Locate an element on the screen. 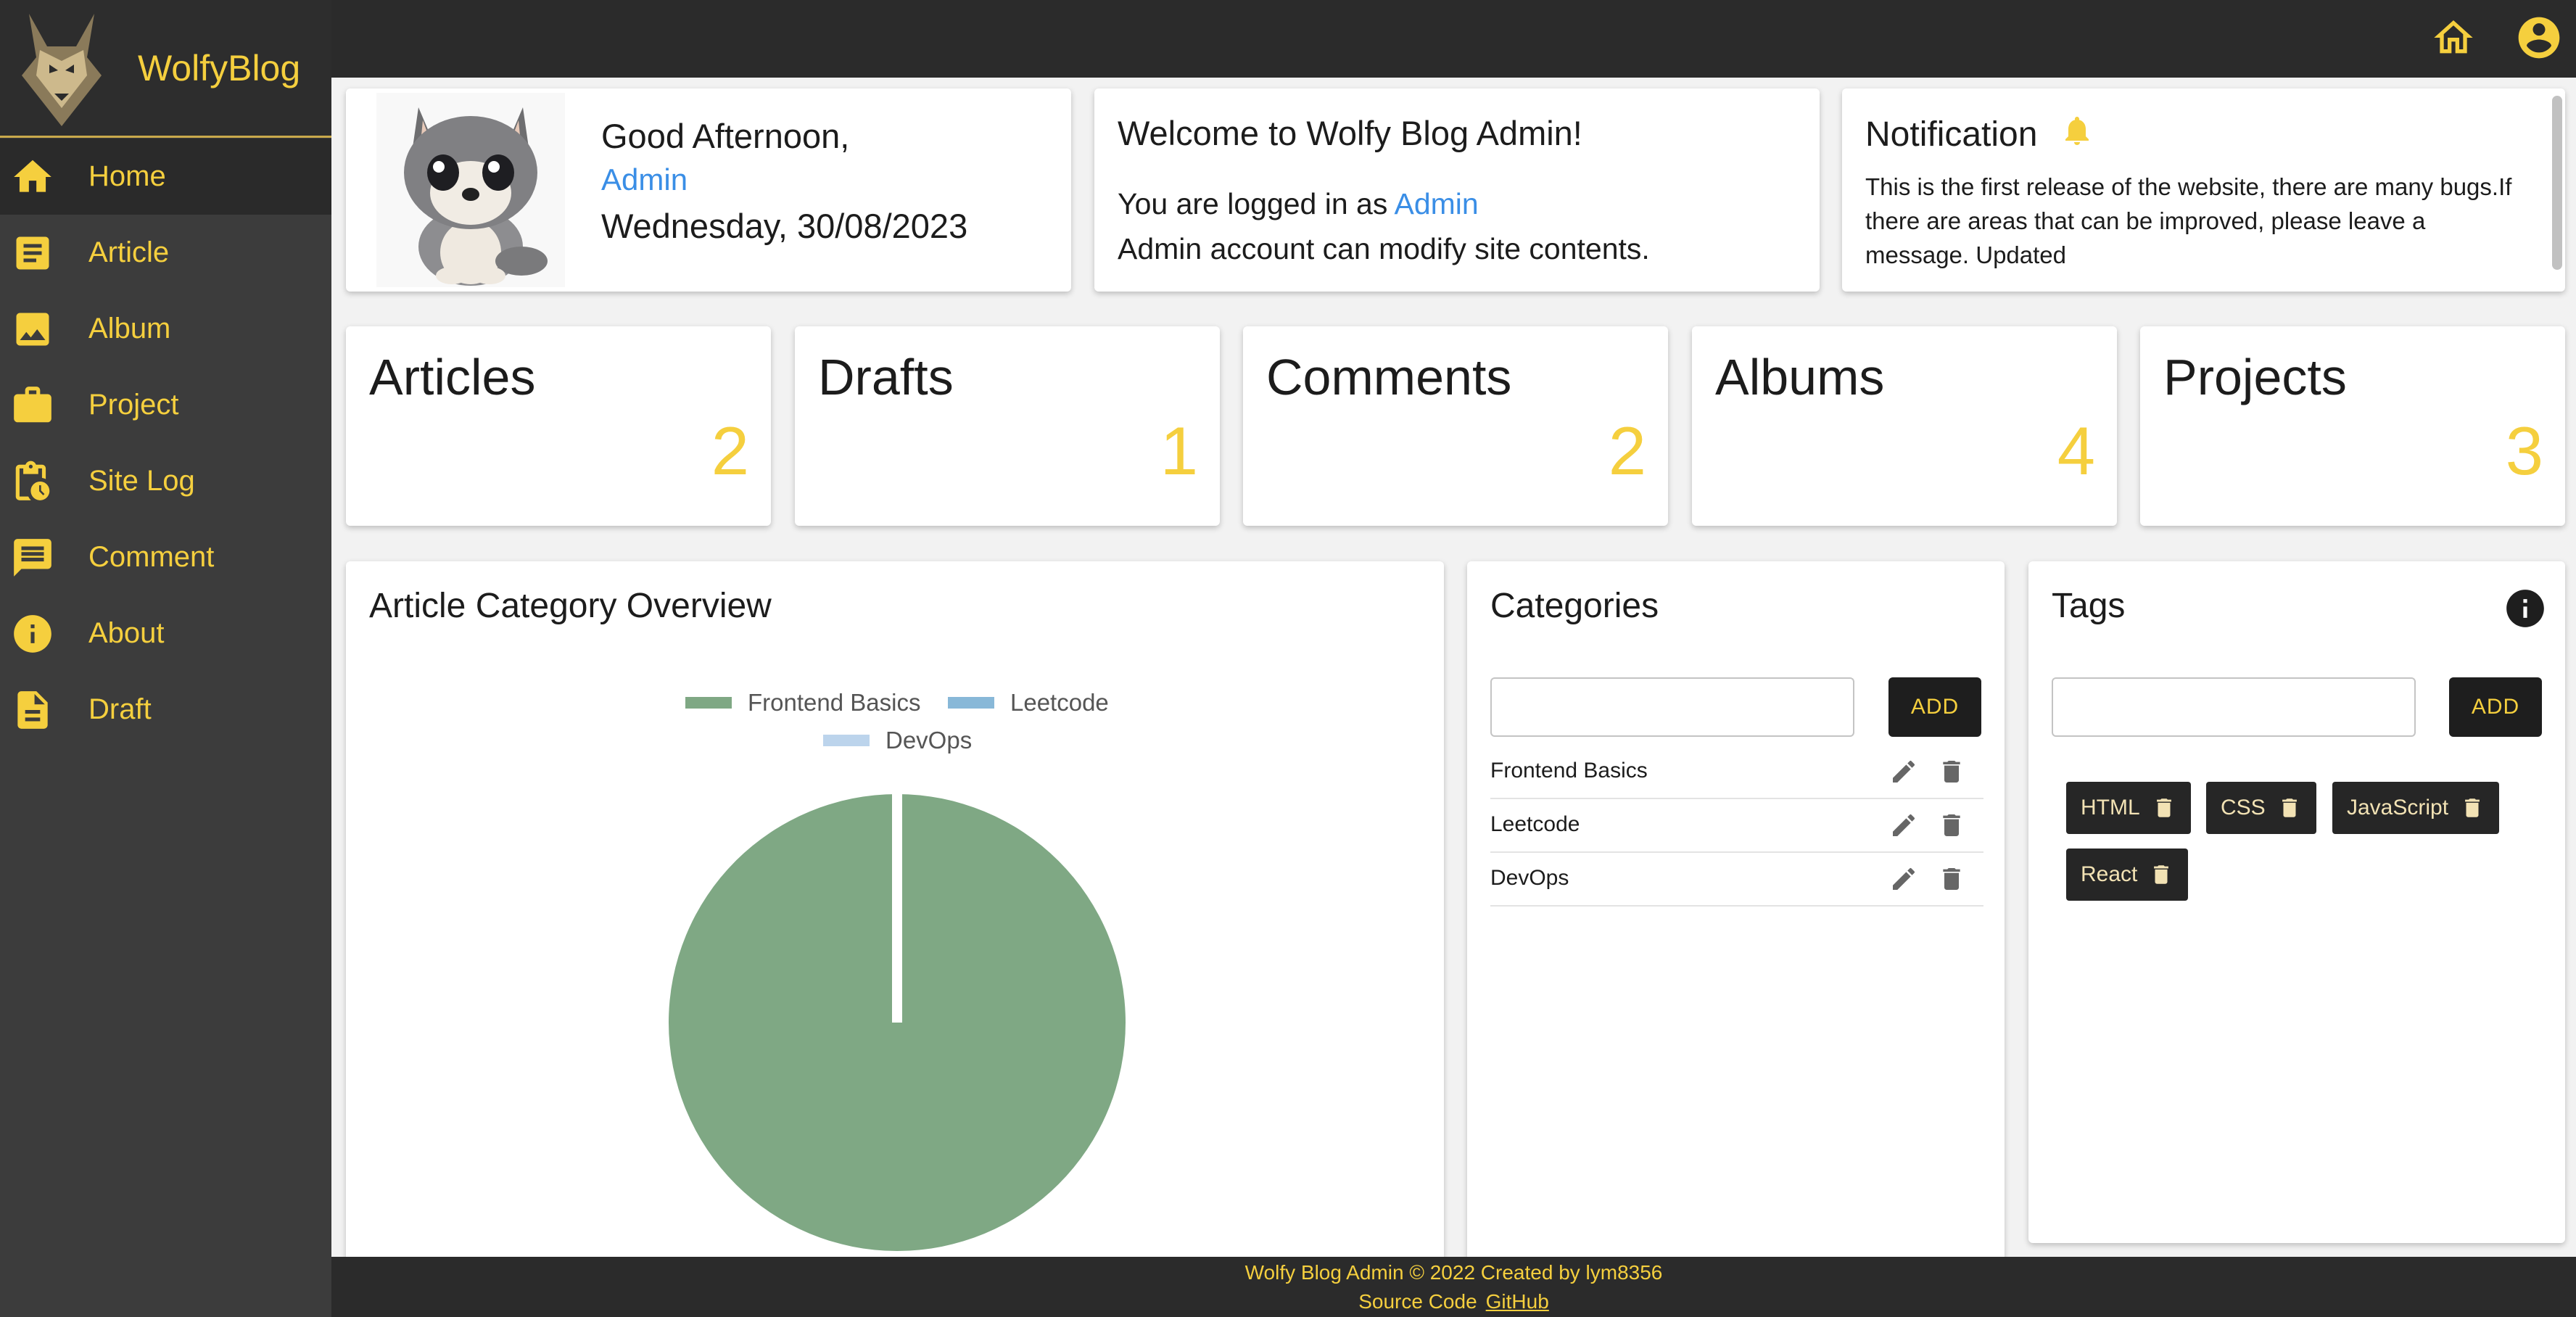 The image size is (2576, 1317). nav-label: Comment is located at coordinates (151, 557).